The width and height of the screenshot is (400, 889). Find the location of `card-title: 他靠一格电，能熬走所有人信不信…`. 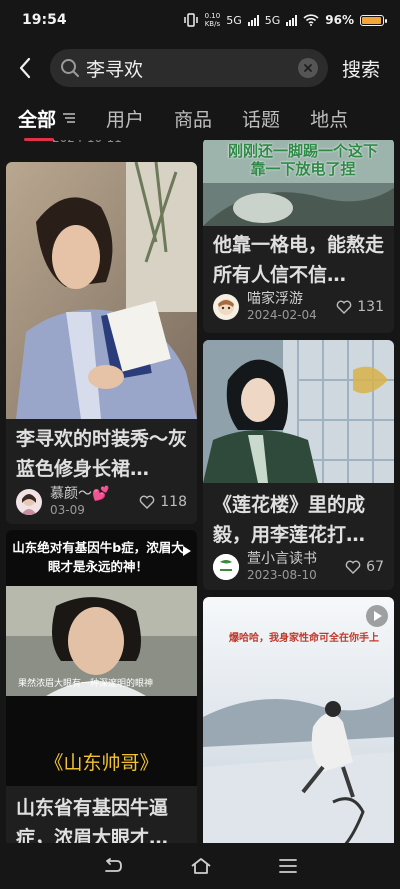

card-title: 他靠一格电，能熬走所有人信不信… is located at coordinates (299, 260).